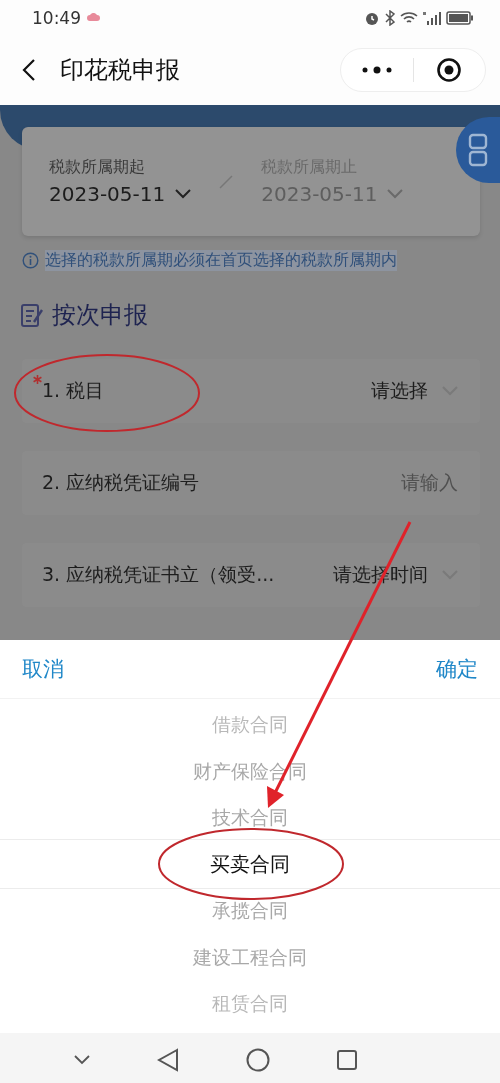 This screenshot has height=1083, width=500. I want to click on info-icon, so click(30, 260).